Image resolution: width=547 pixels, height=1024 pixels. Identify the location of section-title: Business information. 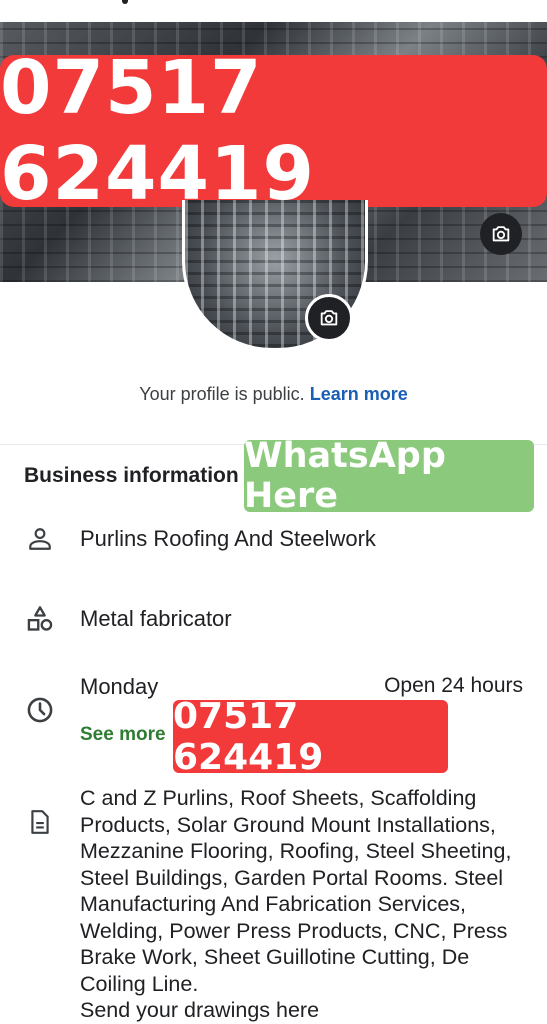
(131, 475).